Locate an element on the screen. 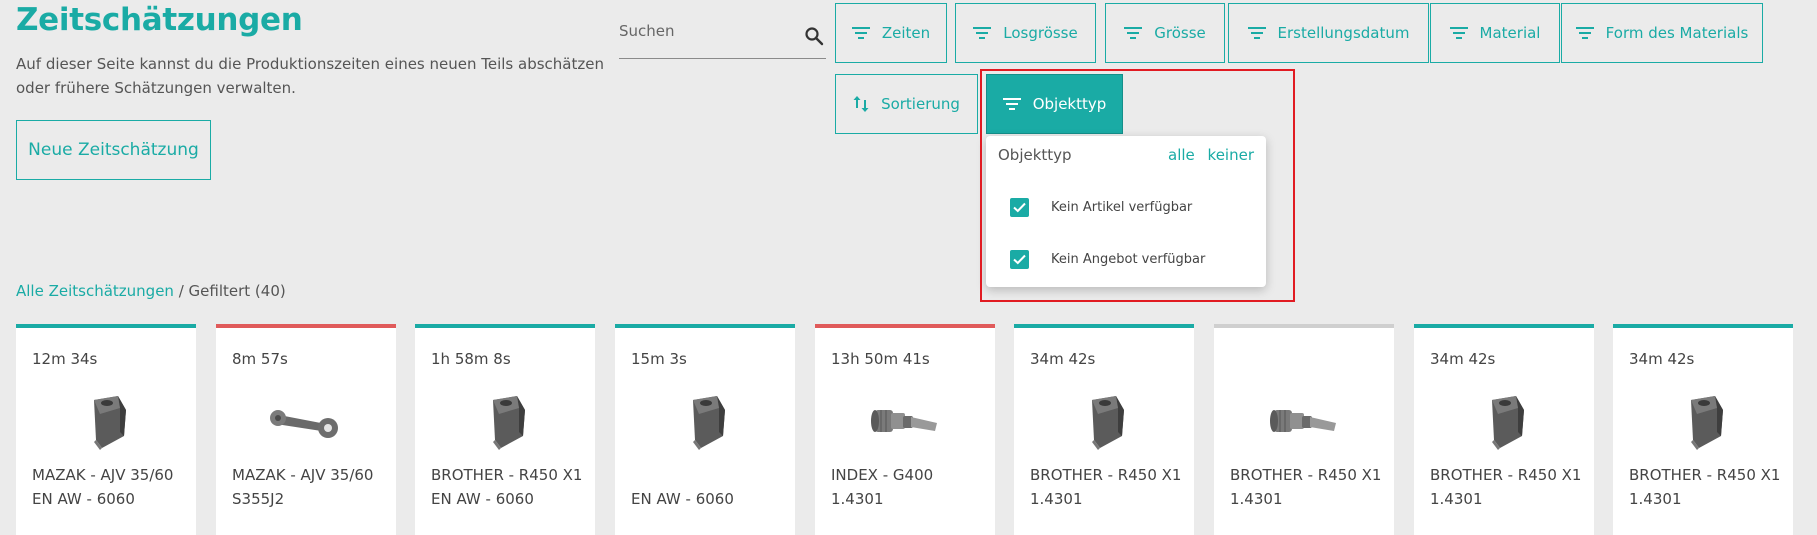 This screenshot has width=1817, height=535. filter-material-label: Material is located at coordinates (1510, 33).